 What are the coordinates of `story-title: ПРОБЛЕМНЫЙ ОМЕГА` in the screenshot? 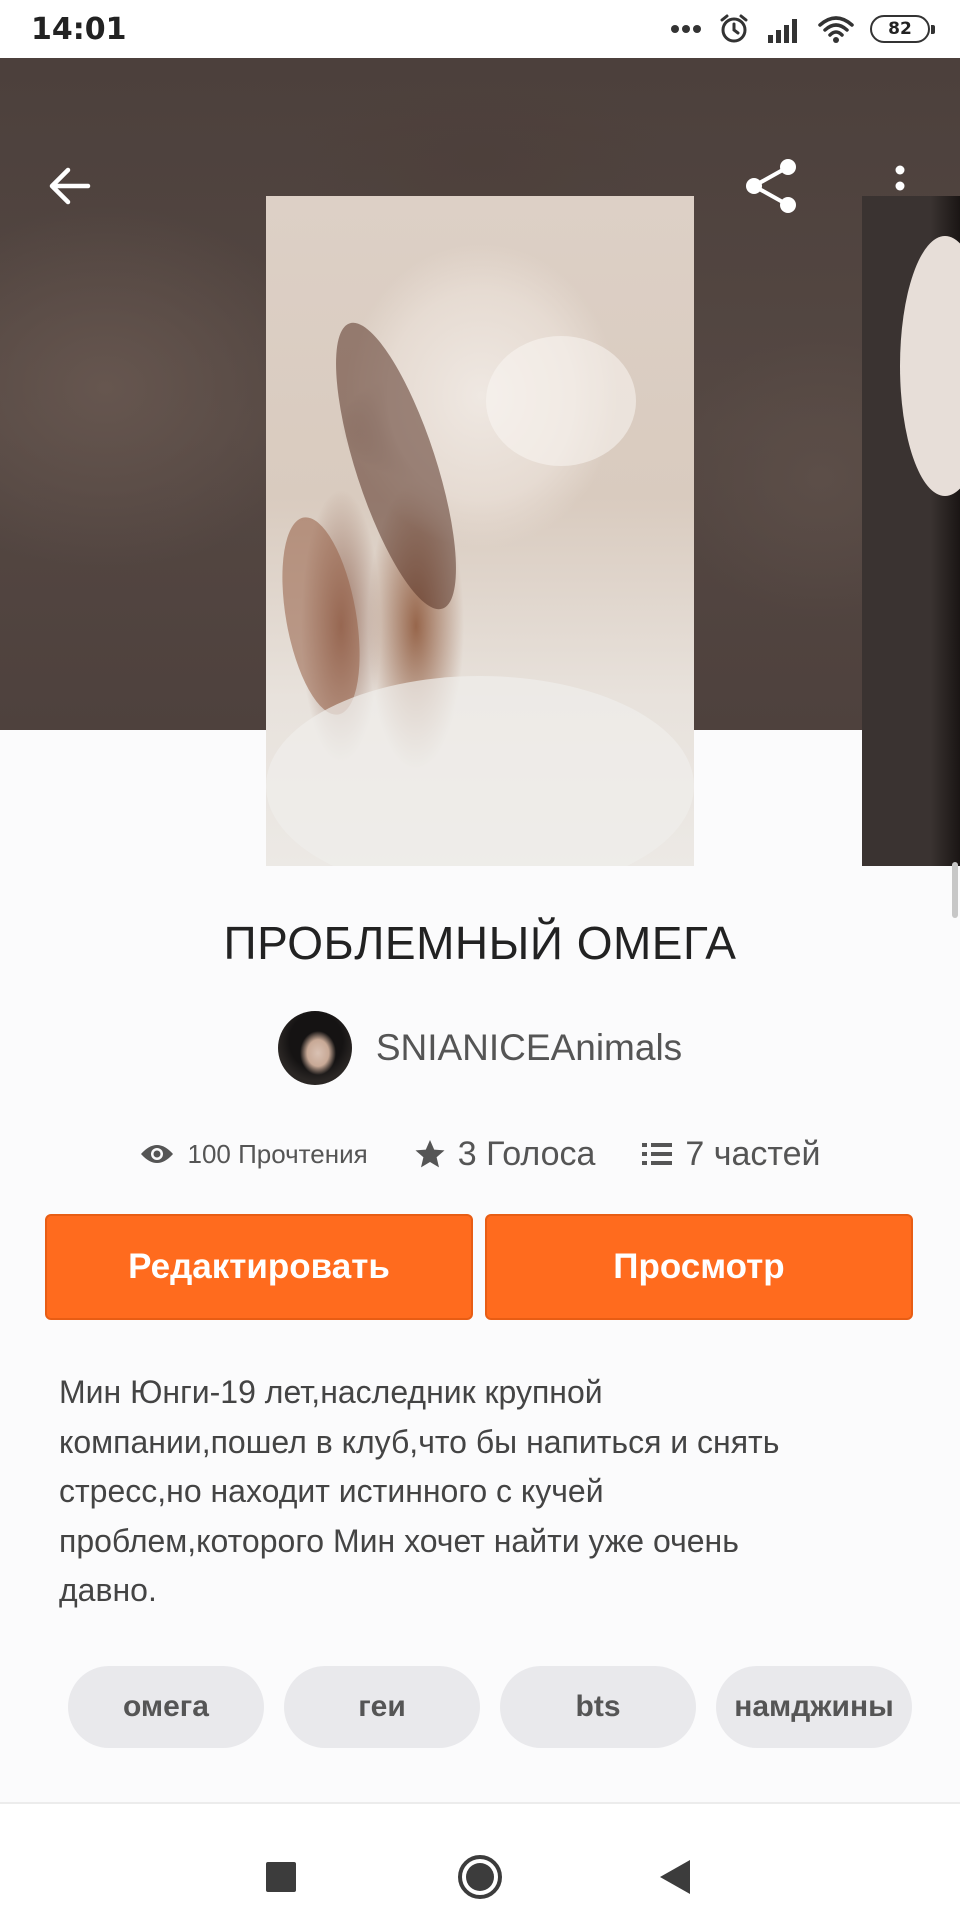 It's located at (480, 943).